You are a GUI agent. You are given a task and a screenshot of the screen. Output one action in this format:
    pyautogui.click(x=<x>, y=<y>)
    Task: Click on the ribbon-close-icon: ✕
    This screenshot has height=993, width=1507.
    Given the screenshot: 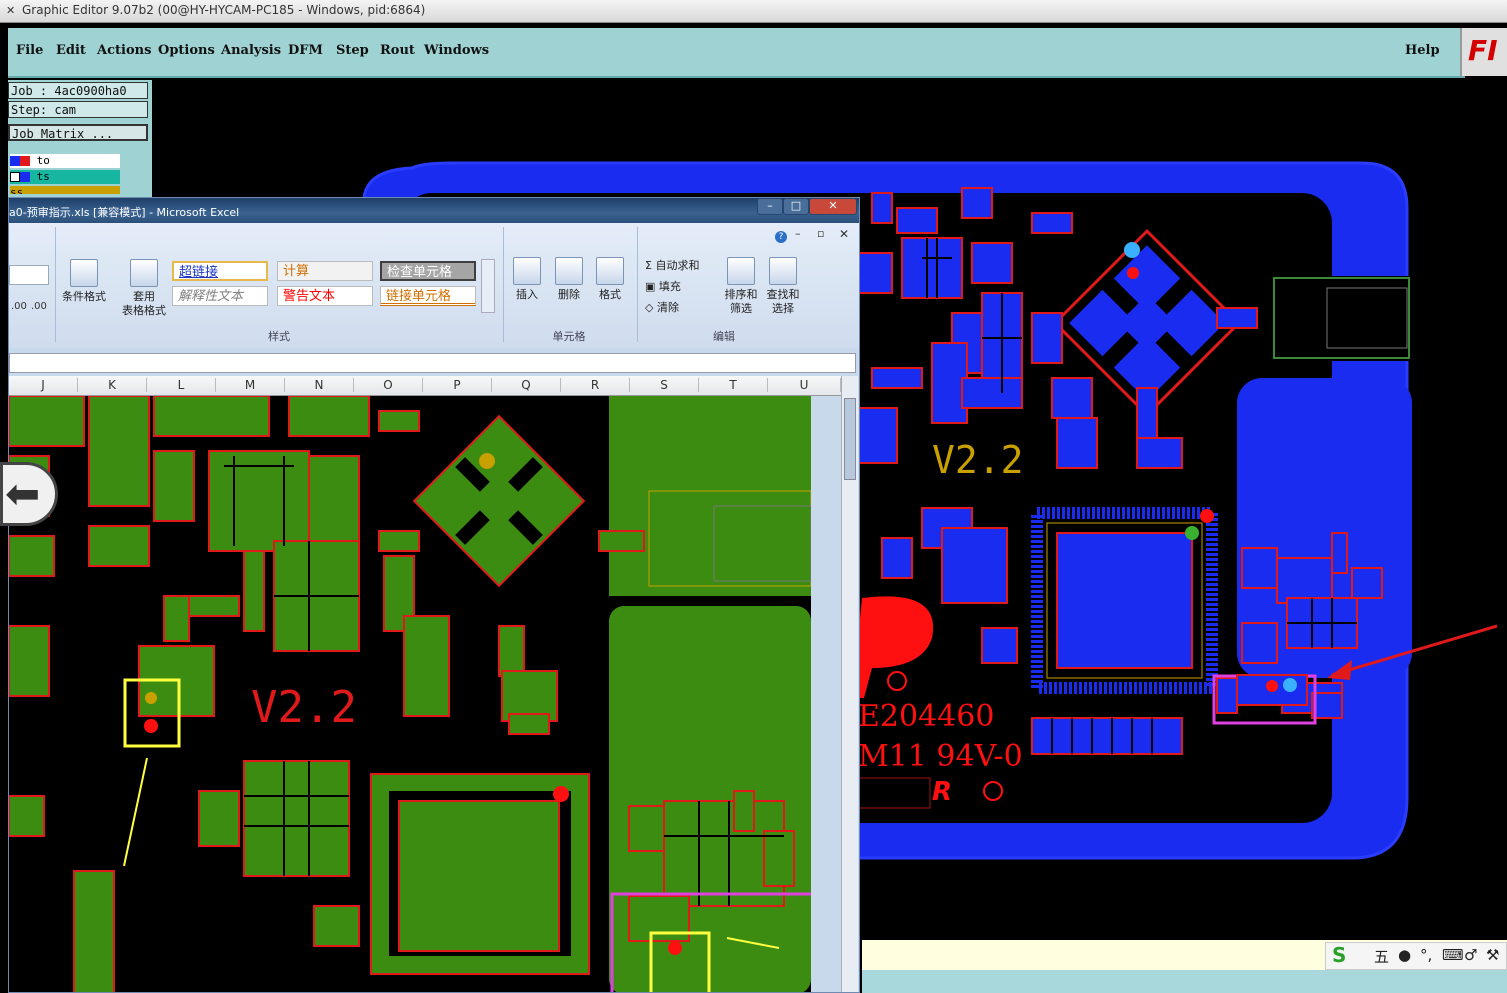 What is the action you would take?
    pyautogui.click(x=844, y=234)
    